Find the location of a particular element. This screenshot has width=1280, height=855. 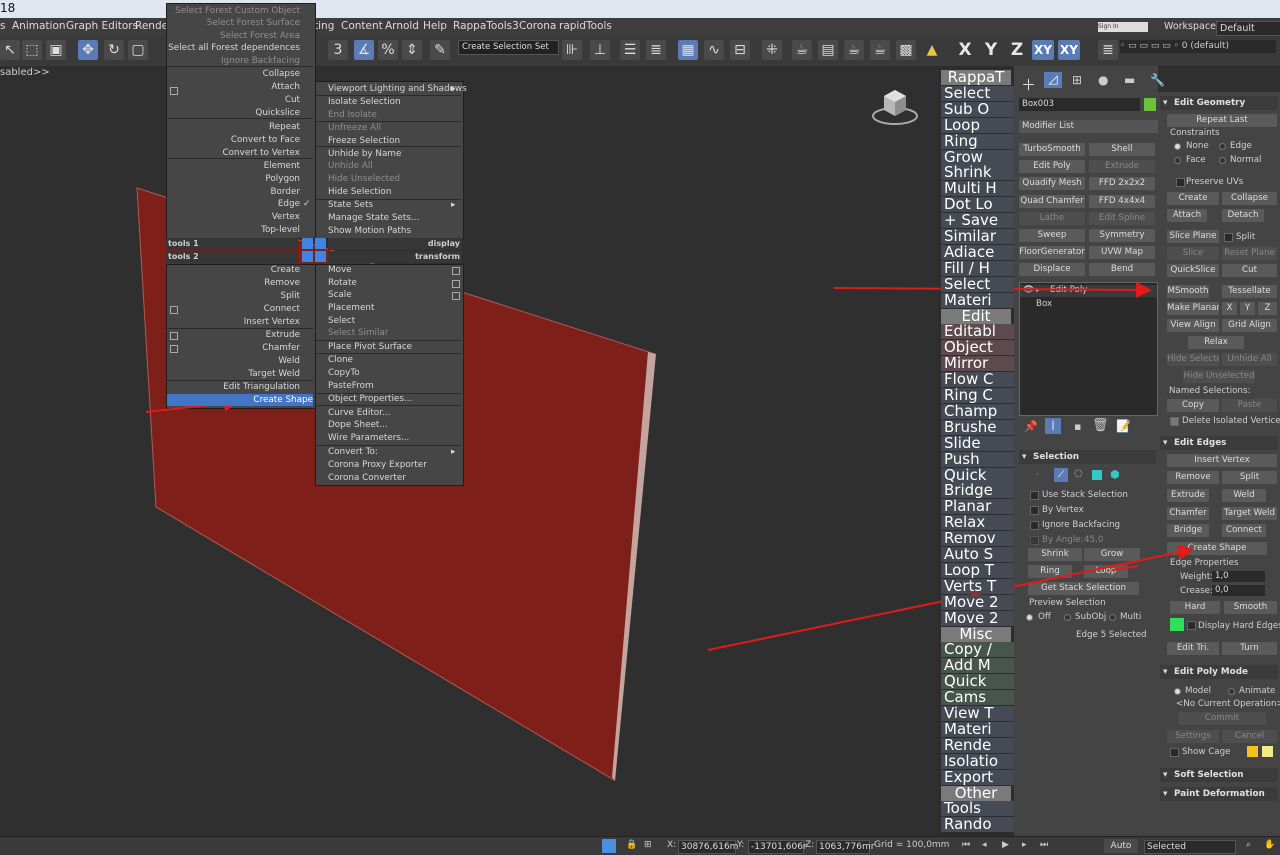

reset-plane-button: Reset Plane is located at coordinates (1249, 253).